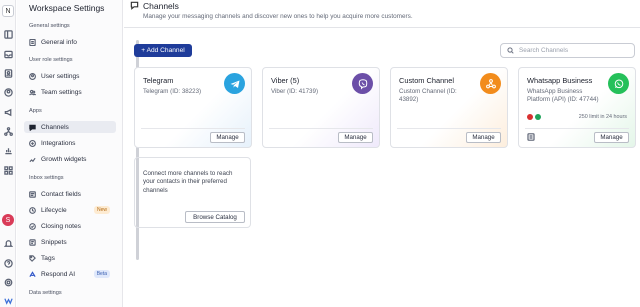  I want to click on telegram-icon, so click(234, 83).